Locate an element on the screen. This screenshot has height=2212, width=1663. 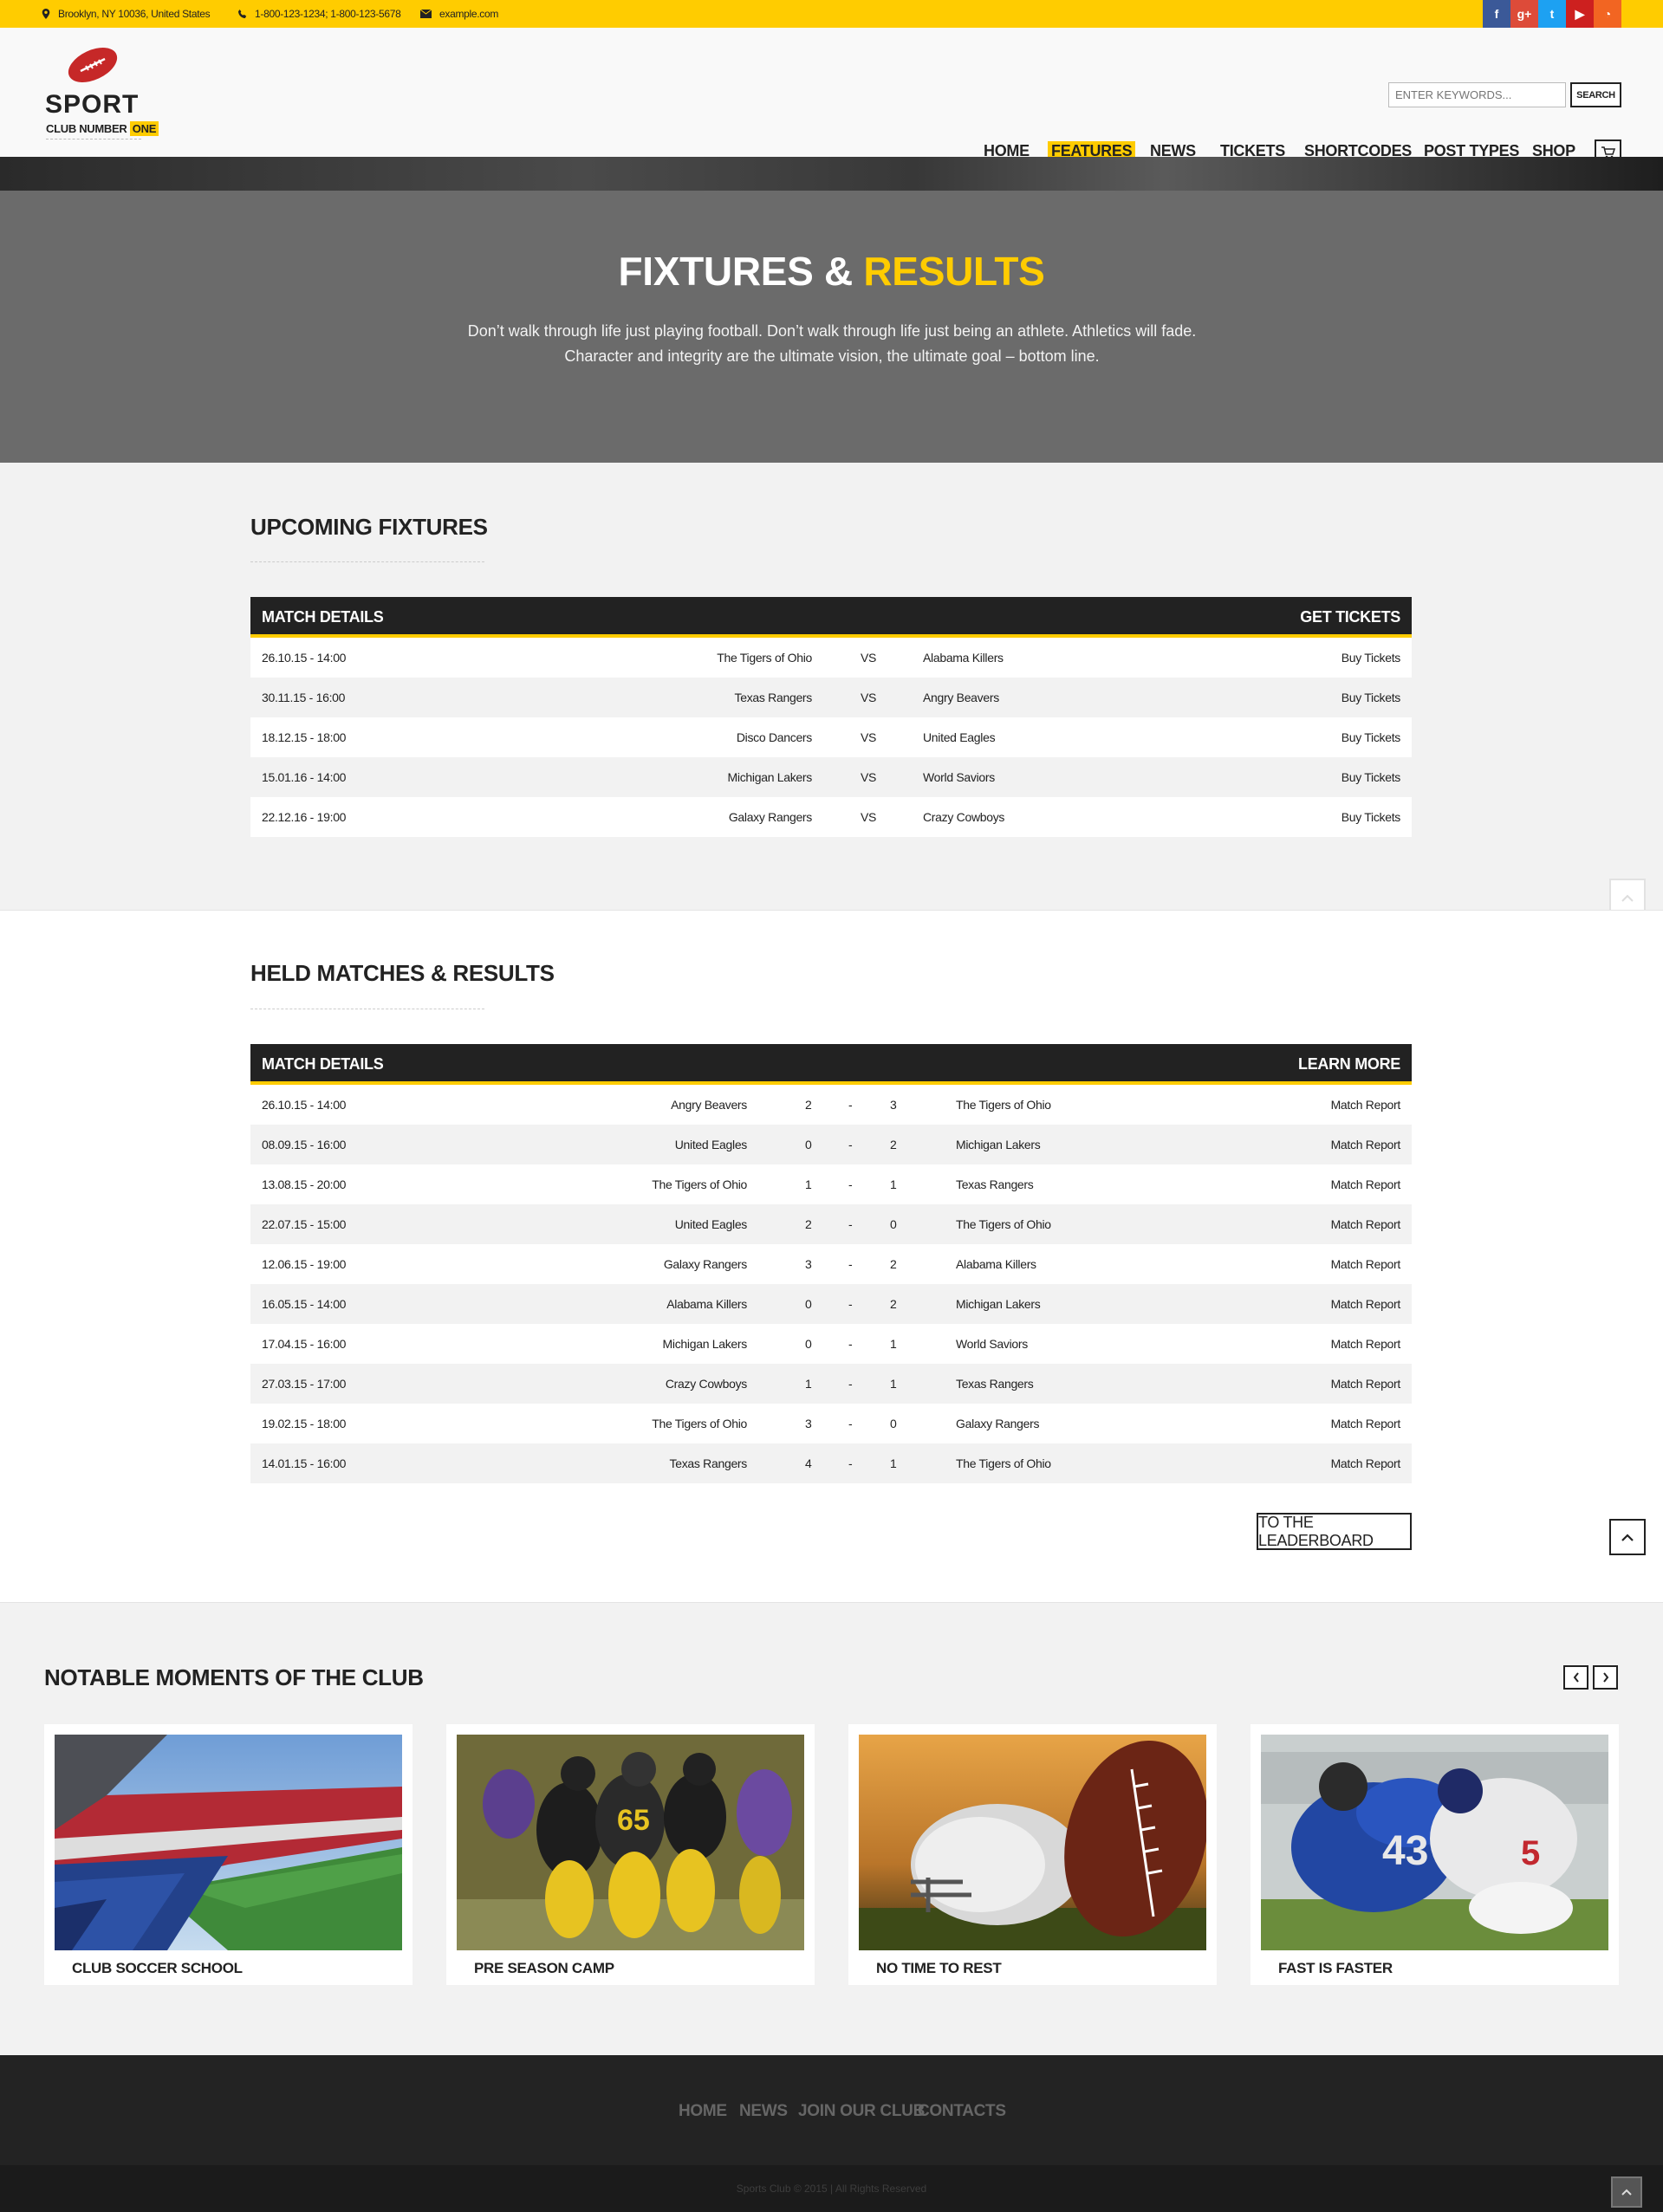
email-link: example.com is located at coordinates (469, 14).